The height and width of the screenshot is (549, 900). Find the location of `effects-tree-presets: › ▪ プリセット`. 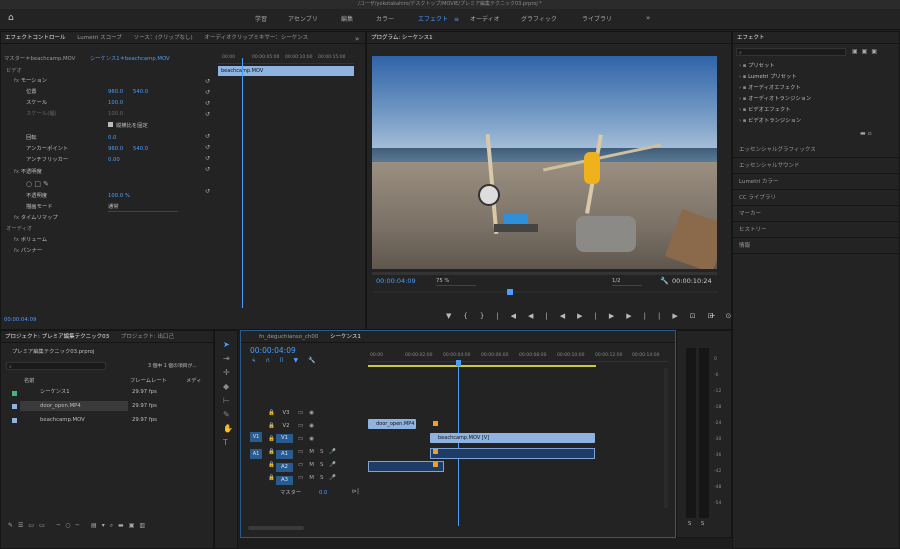

effects-tree-presets: › ▪ プリセット is located at coordinates (757, 66).